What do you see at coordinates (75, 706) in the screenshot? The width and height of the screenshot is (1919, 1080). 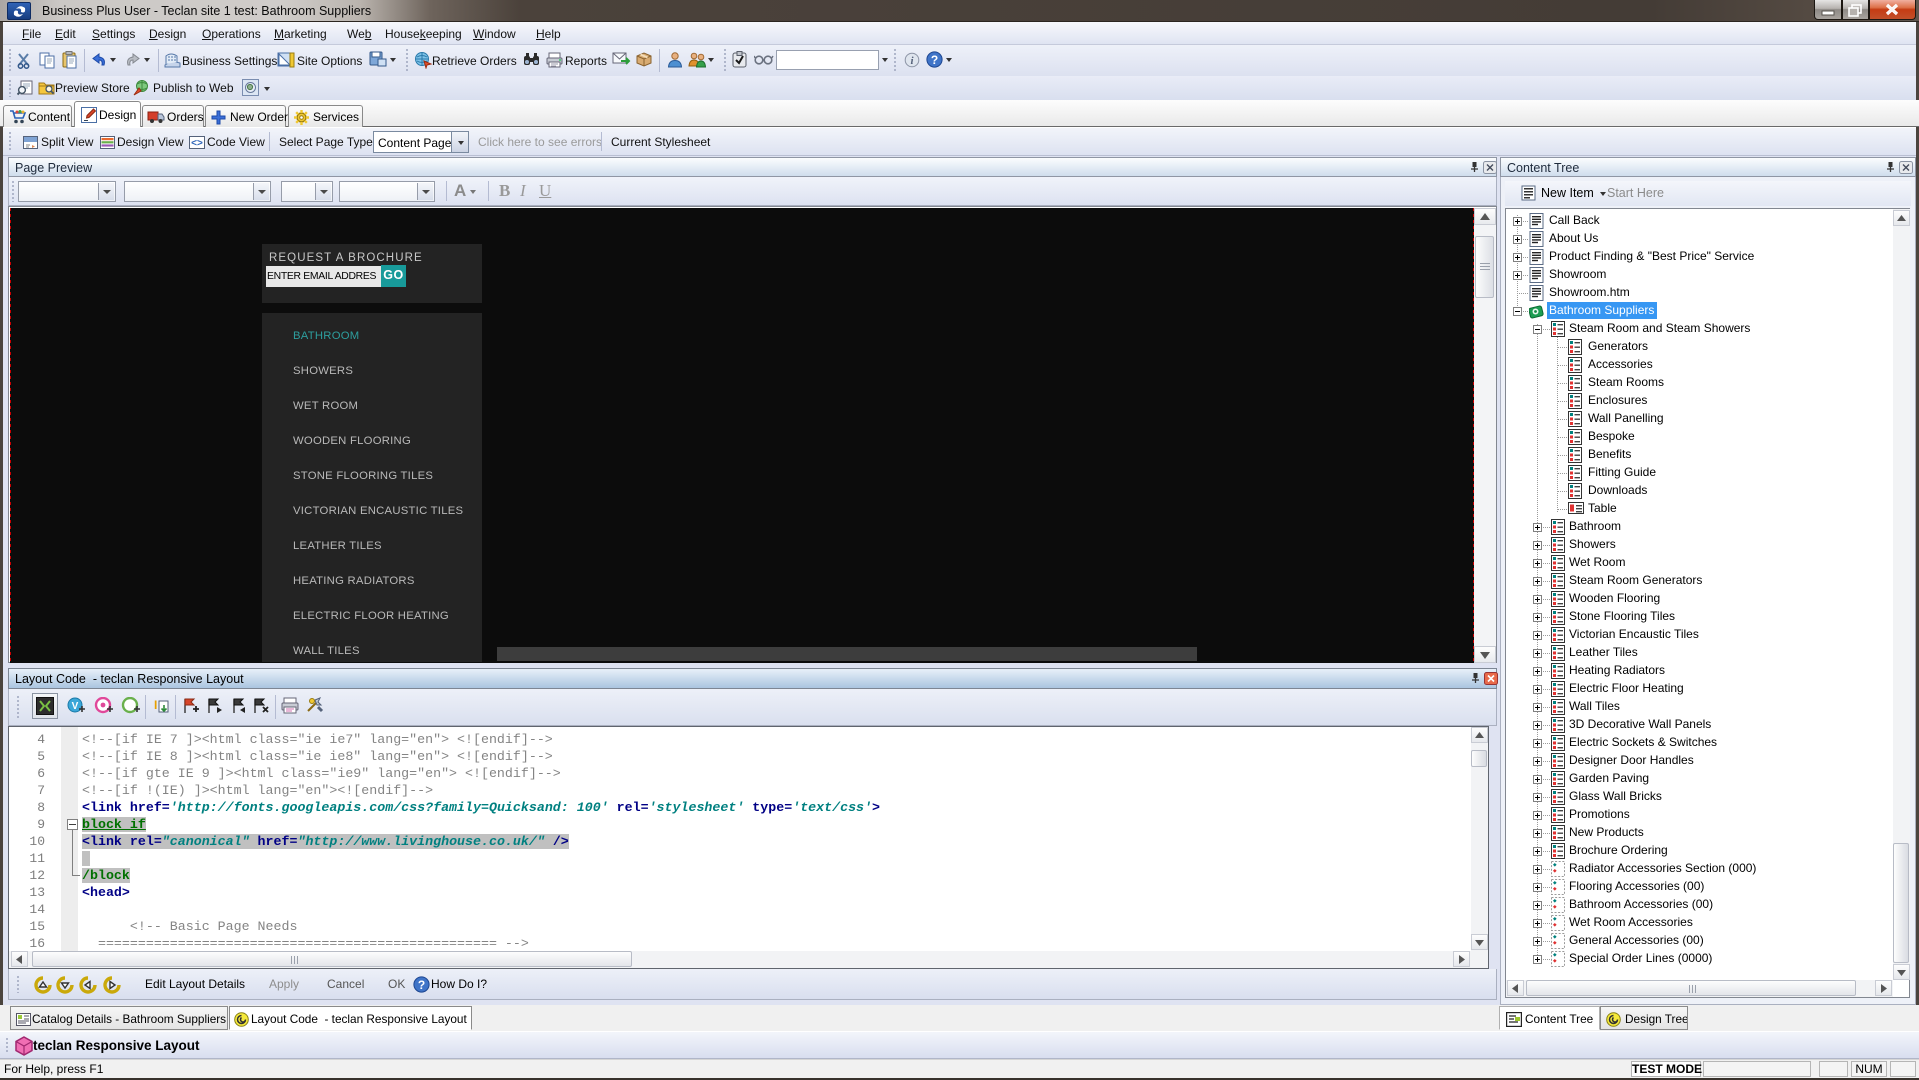 I see `svg-text: V` at bounding box center [75, 706].